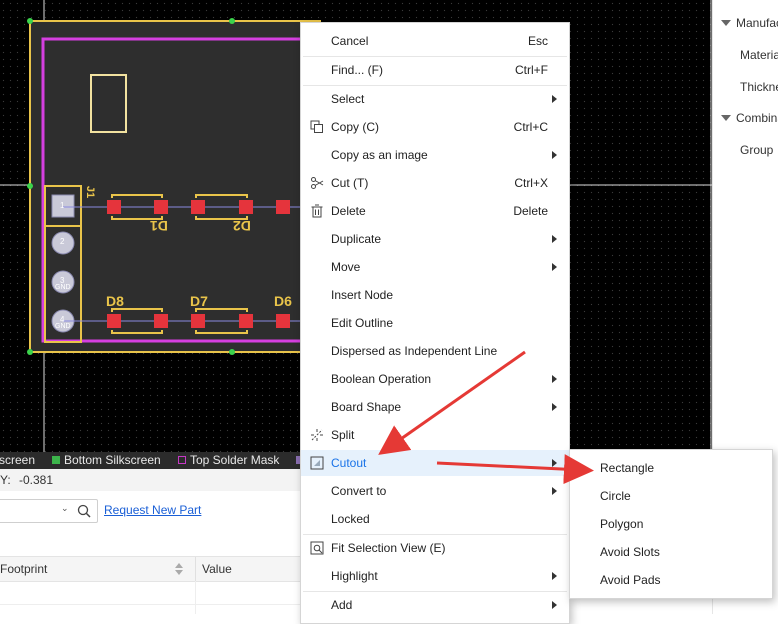 This screenshot has width=778, height=624. Describe the element at coordinates (435, 127) in the screenshot. I see `menu-item-copy: Copy (C) Ctrl+C` at that location.